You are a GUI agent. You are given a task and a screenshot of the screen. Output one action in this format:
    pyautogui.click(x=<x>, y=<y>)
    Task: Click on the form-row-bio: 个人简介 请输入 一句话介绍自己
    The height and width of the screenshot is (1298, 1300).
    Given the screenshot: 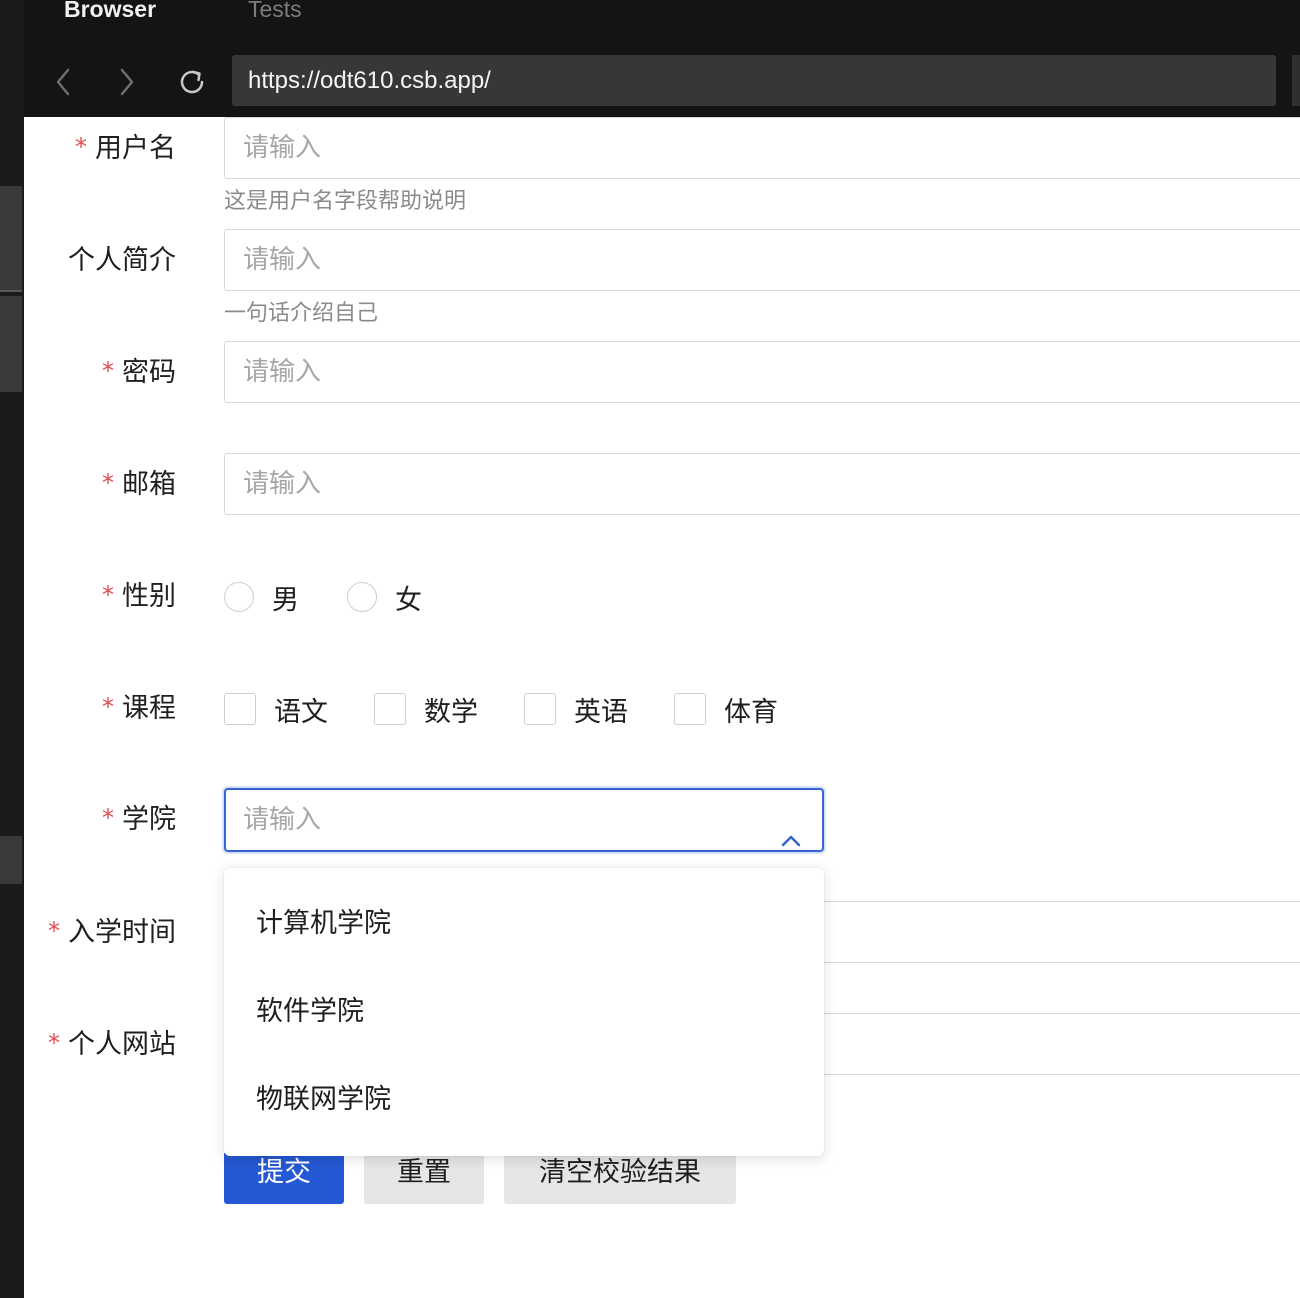 What is the action you would take?
    pyautogui.click(x=662, y=277)
    